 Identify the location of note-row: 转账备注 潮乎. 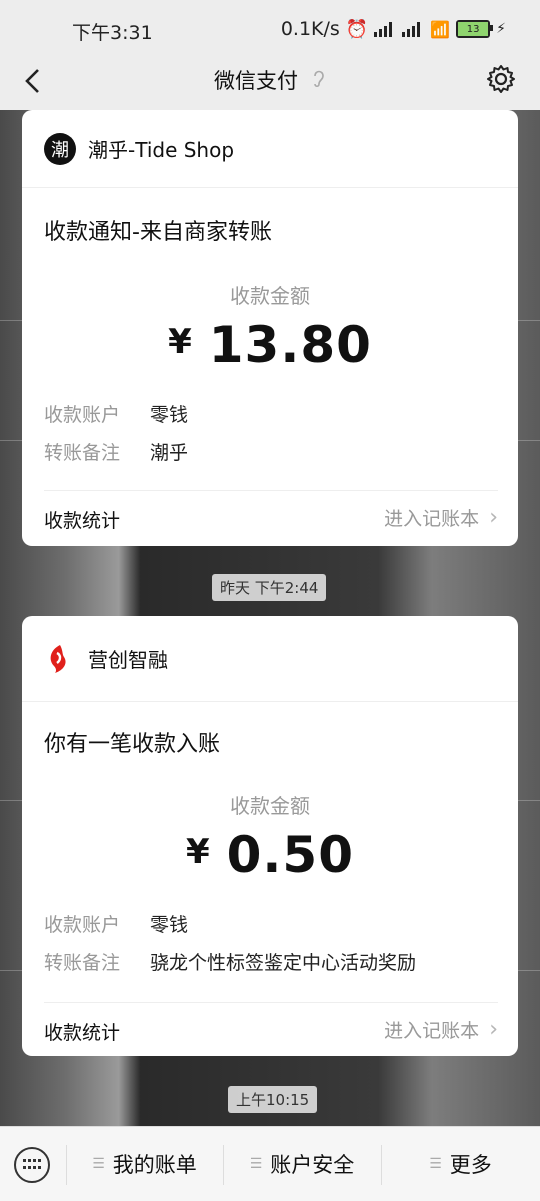
(116, 451).